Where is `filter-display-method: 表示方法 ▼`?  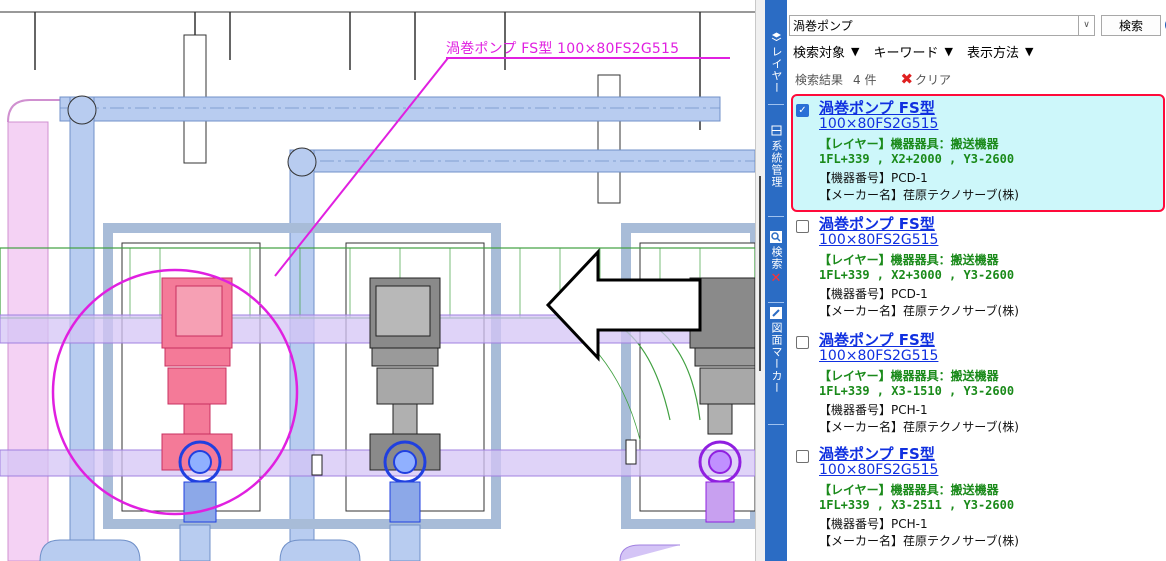
filter-display-method: 表示方法 ▼ is located at coordinates (1000, 51).